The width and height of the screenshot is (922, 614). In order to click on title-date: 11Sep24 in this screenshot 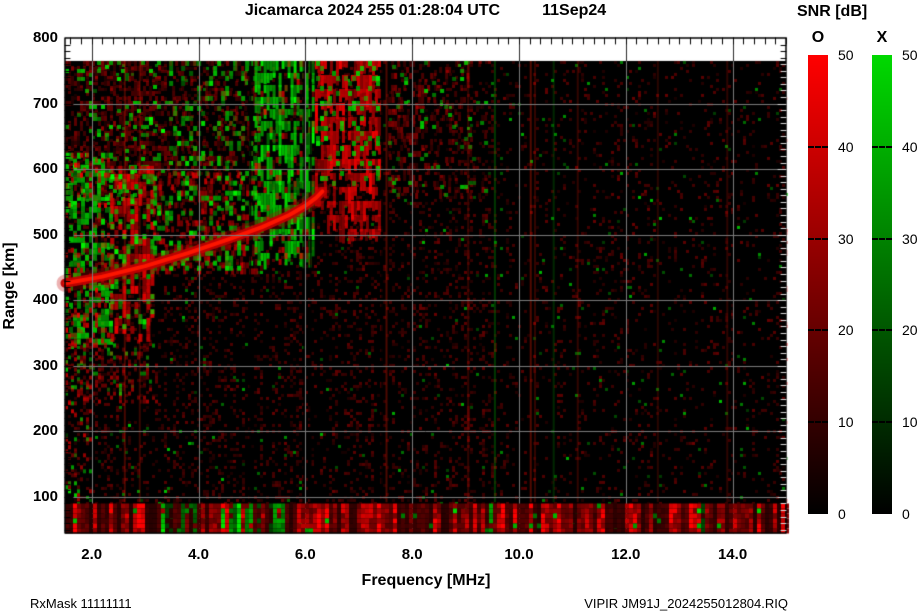, I will do `click(574, 10)`.